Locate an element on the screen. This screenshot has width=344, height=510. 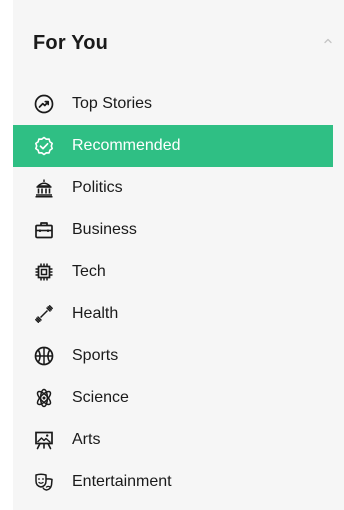
menu-item-sports: Sports is located at coordinates (178, 356).